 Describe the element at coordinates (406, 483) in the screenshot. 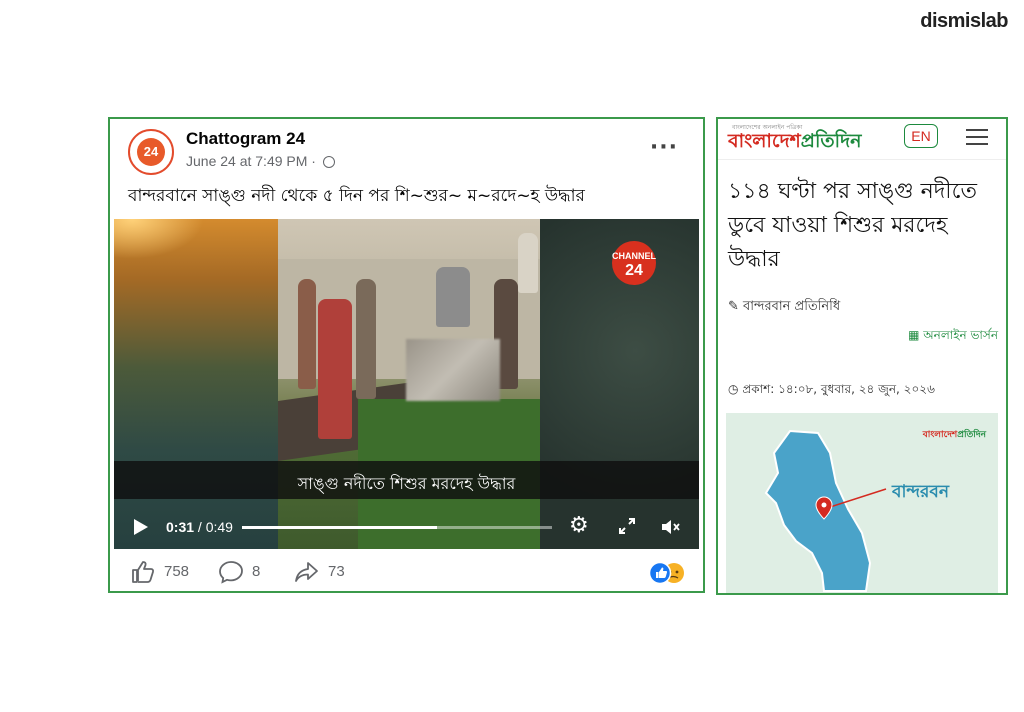

I see `video-caption: সাঙ্গু নদীতে শিশুর মরদেহ উদ্ধার` at that location.